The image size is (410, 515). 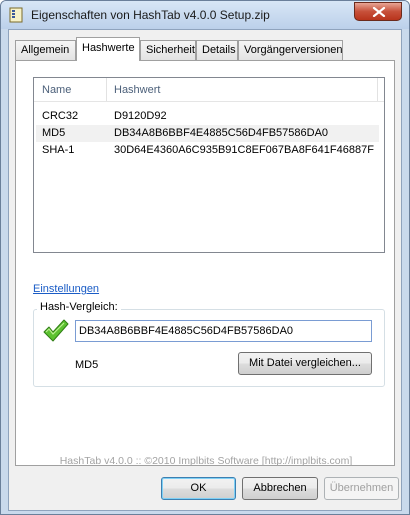 I want to click on tab-allgemein: Allgemein, so click(x=45, y=50).